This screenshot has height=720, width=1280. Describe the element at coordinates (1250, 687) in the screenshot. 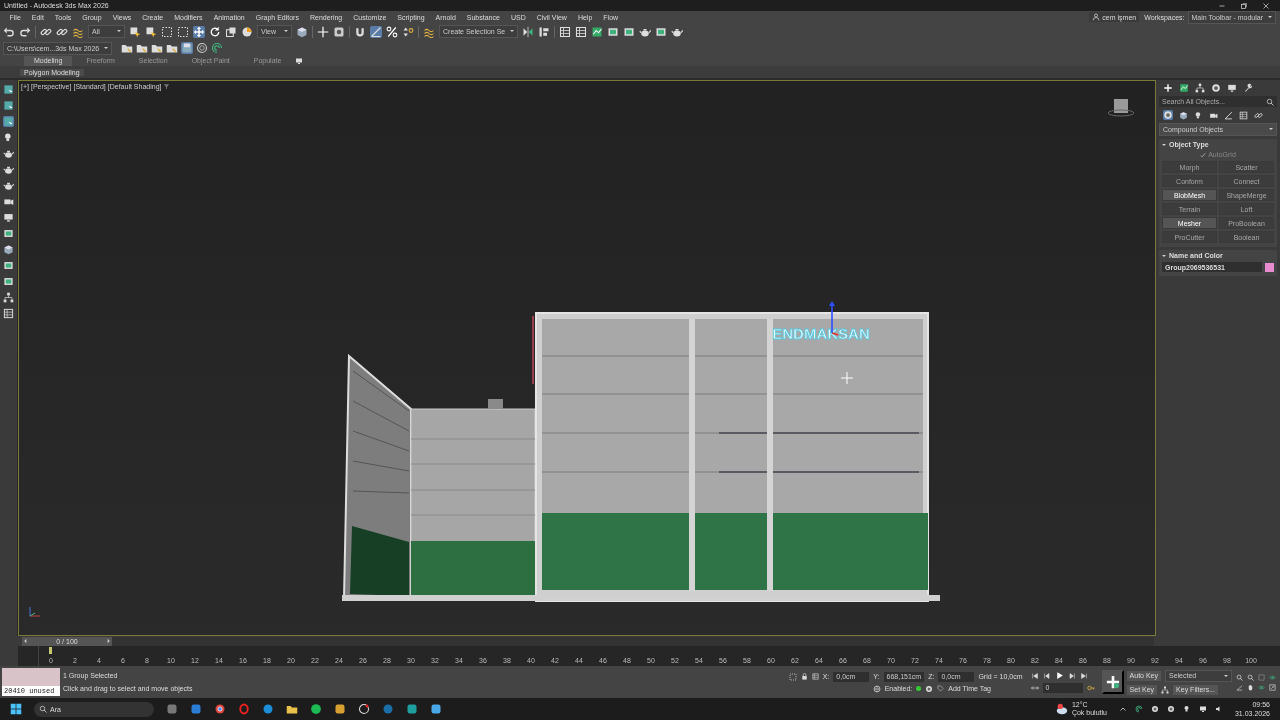

I see `pan-hand-icon` at that location.